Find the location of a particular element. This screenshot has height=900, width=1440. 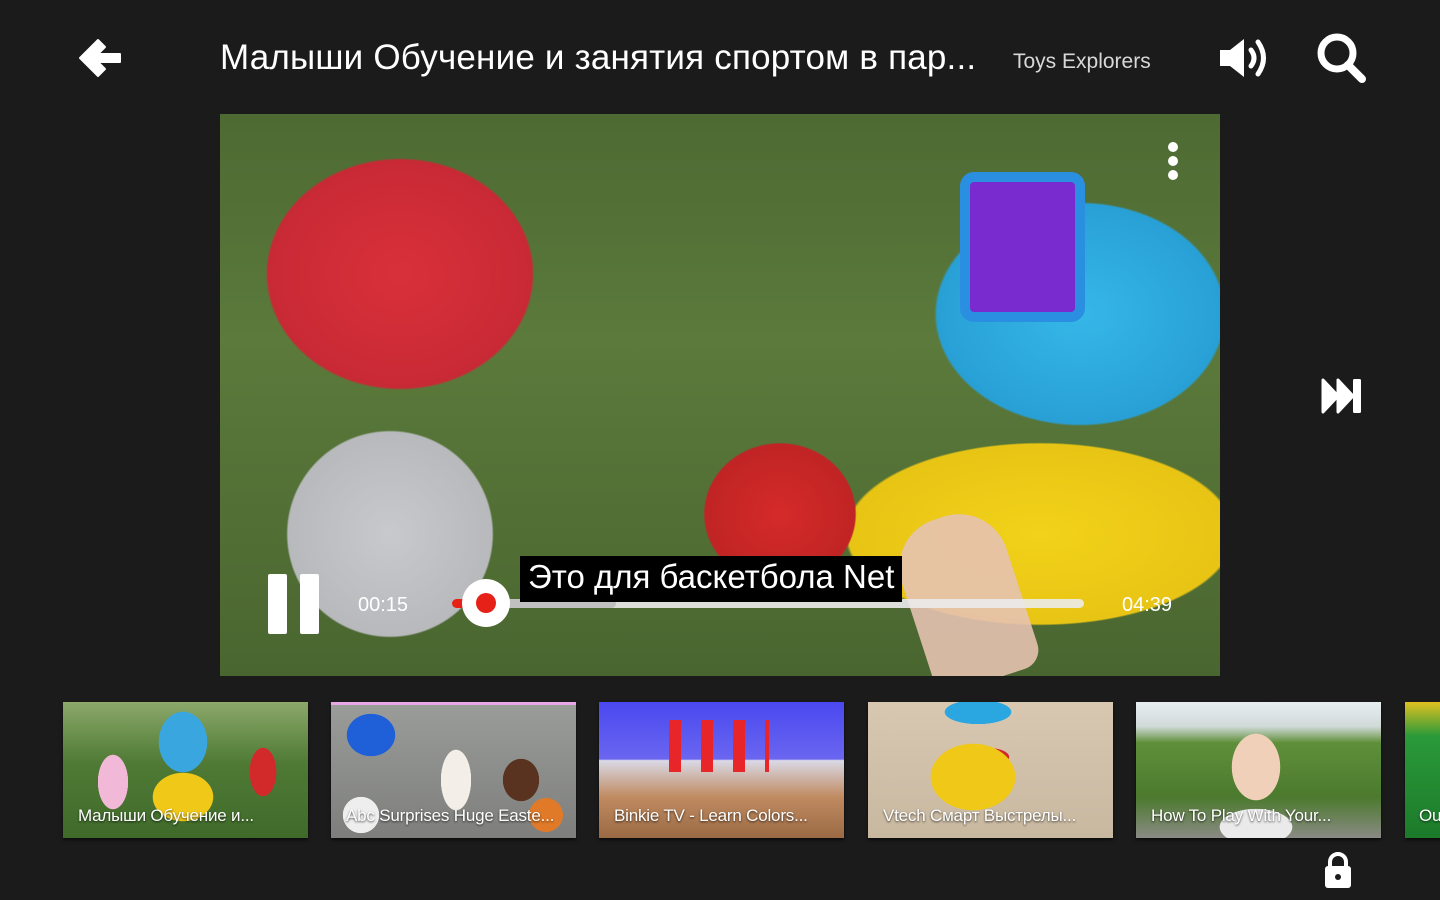

lock-icon is located at coordinates (1338, 870).